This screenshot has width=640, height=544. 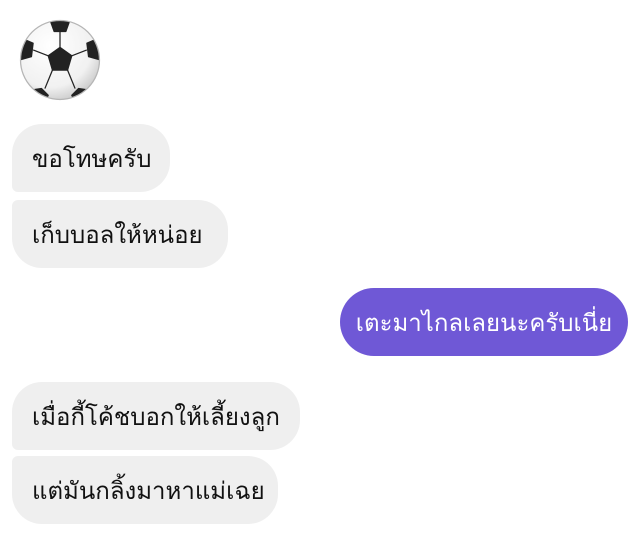 I want to click on message-bubble-incoming: ขอโทษครับ, so click(x=91, y=158).